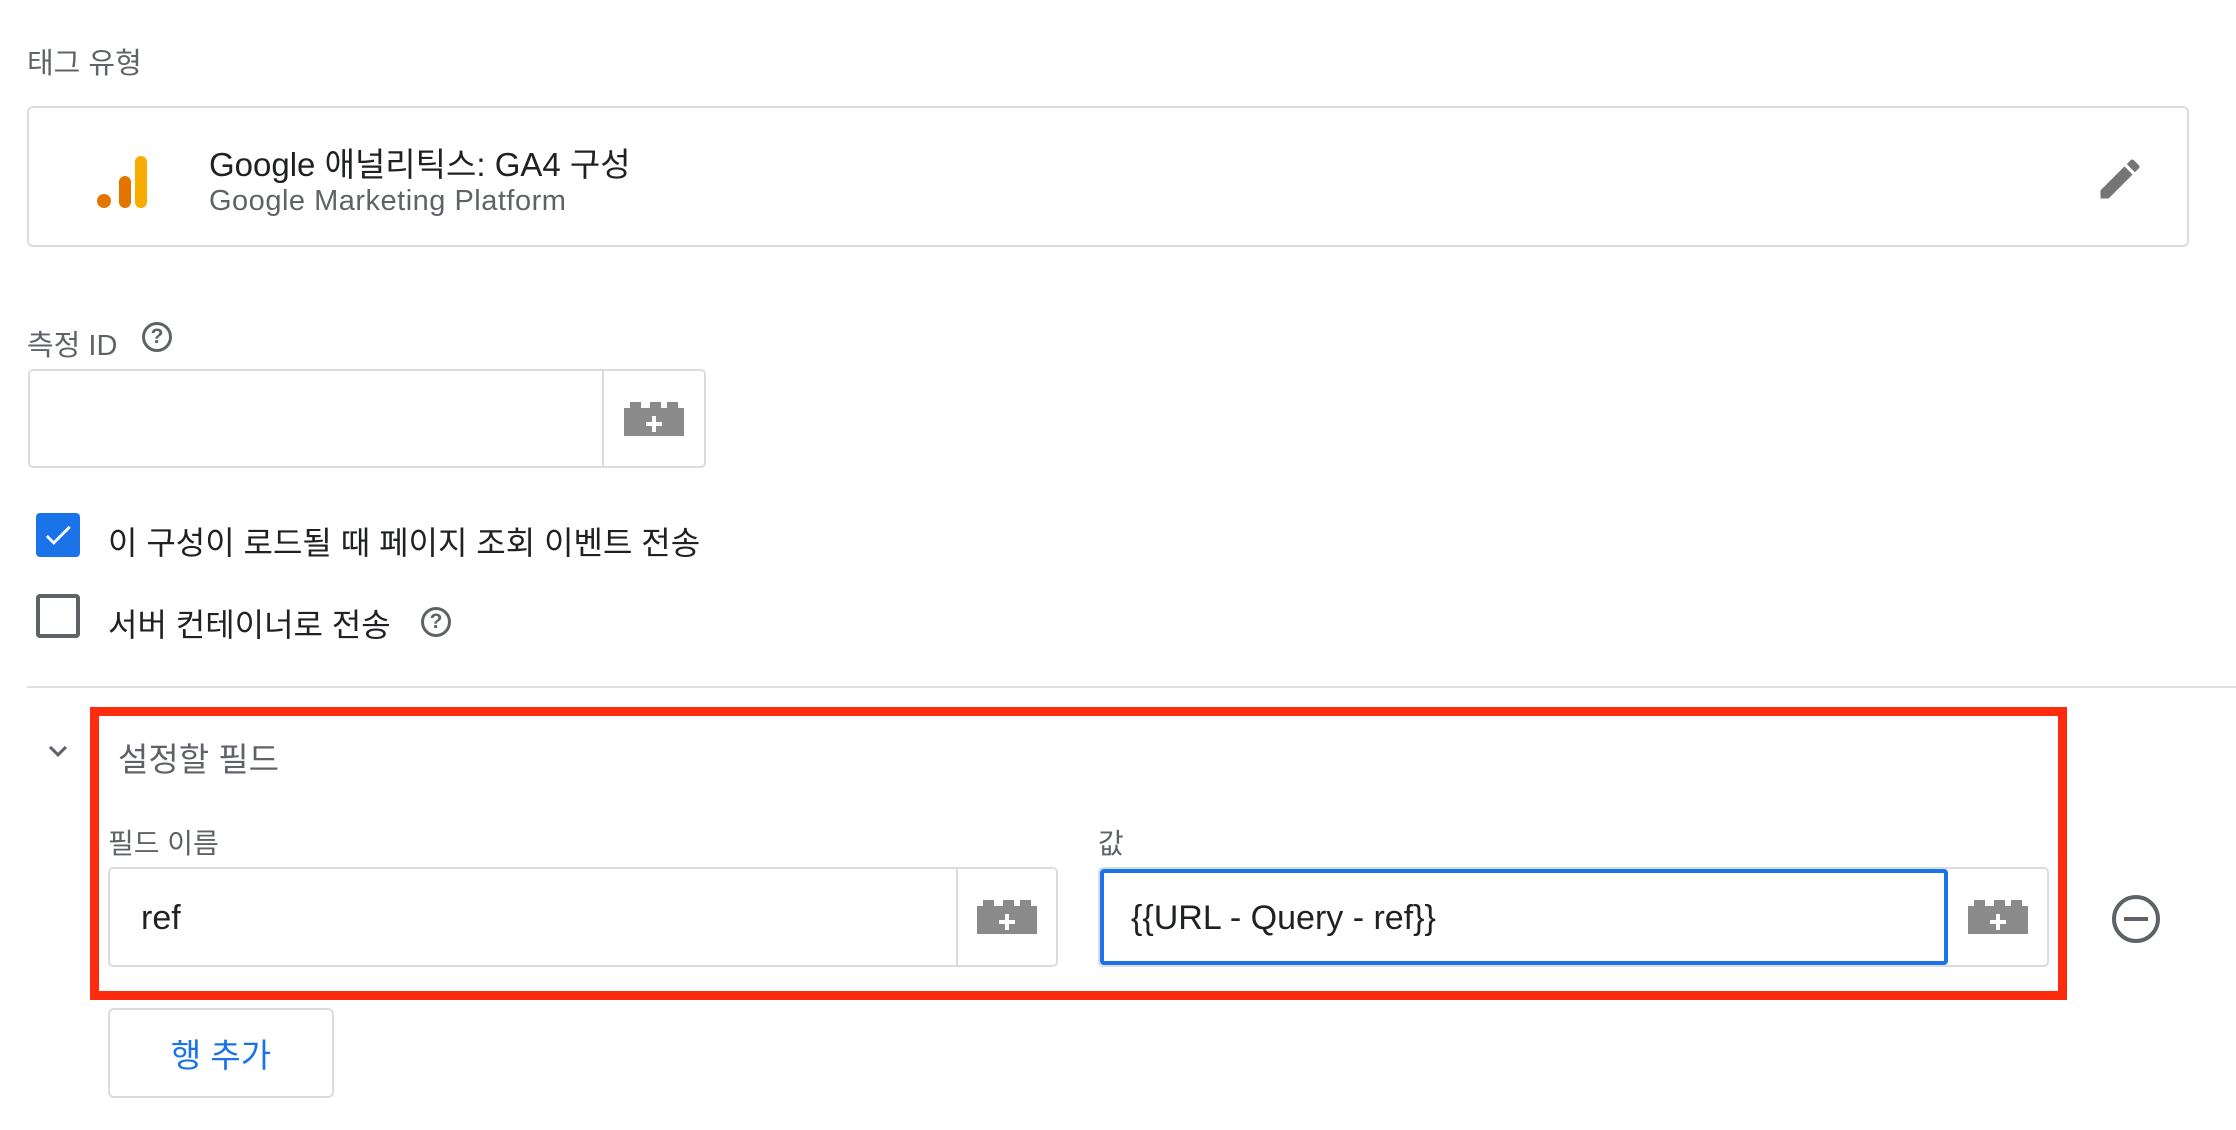  Describe the element at coordinates (2136, 919) in the screenshot. I see `minus-circle-icon` at that location.